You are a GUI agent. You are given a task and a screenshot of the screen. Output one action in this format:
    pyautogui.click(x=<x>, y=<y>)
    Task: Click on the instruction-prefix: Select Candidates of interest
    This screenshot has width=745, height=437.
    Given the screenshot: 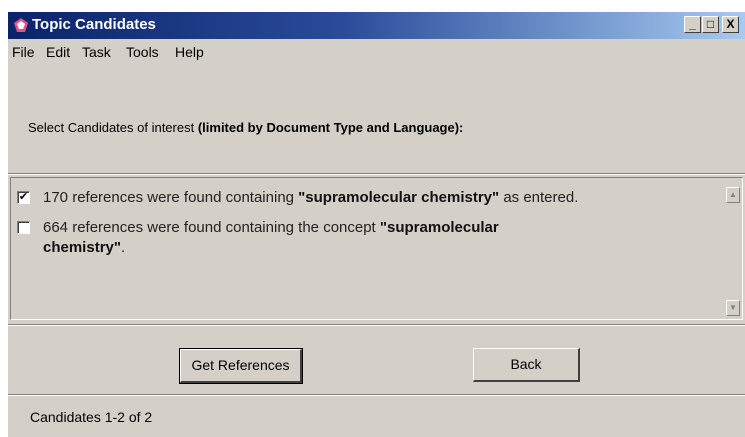 What is the action you would take?
    pyautogui.click(x=113, y=127)
    